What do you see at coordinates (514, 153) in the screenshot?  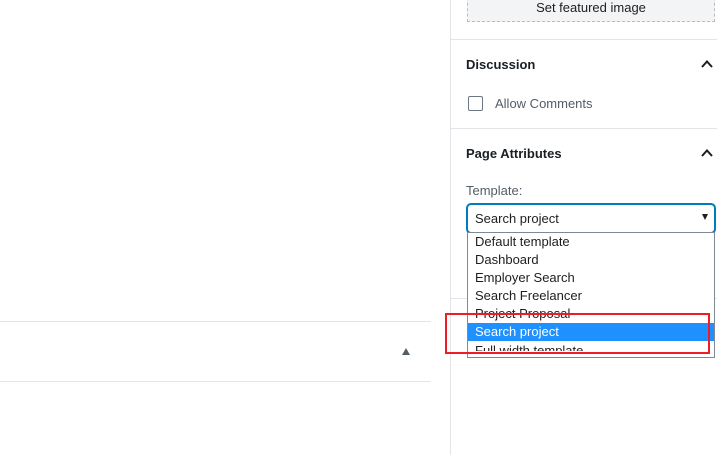 I see `page-attributes-panel-title: Page Attributes` at bounding box center [514, 153].